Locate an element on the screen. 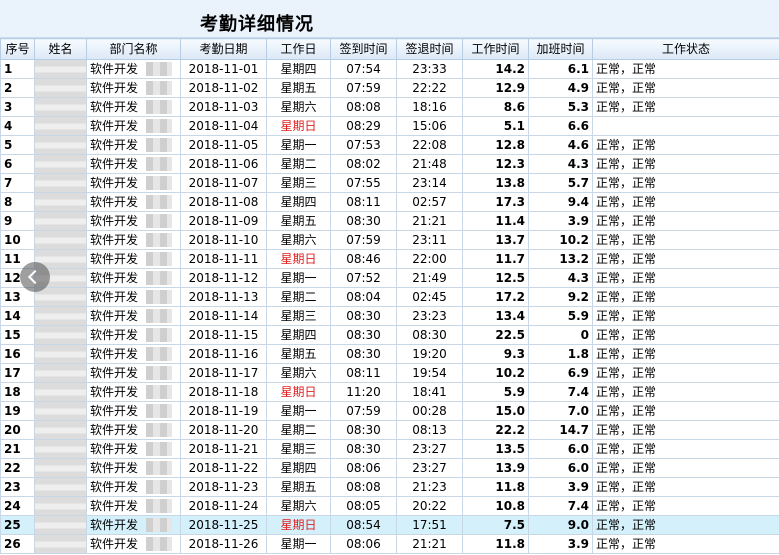 This screenshot has width=779, height=555. table-row: 3 软件开发 2018-11-03 星期六 08:08 18:16 8.6 5.3 正常，正常 is located at coordinates (389, 107).